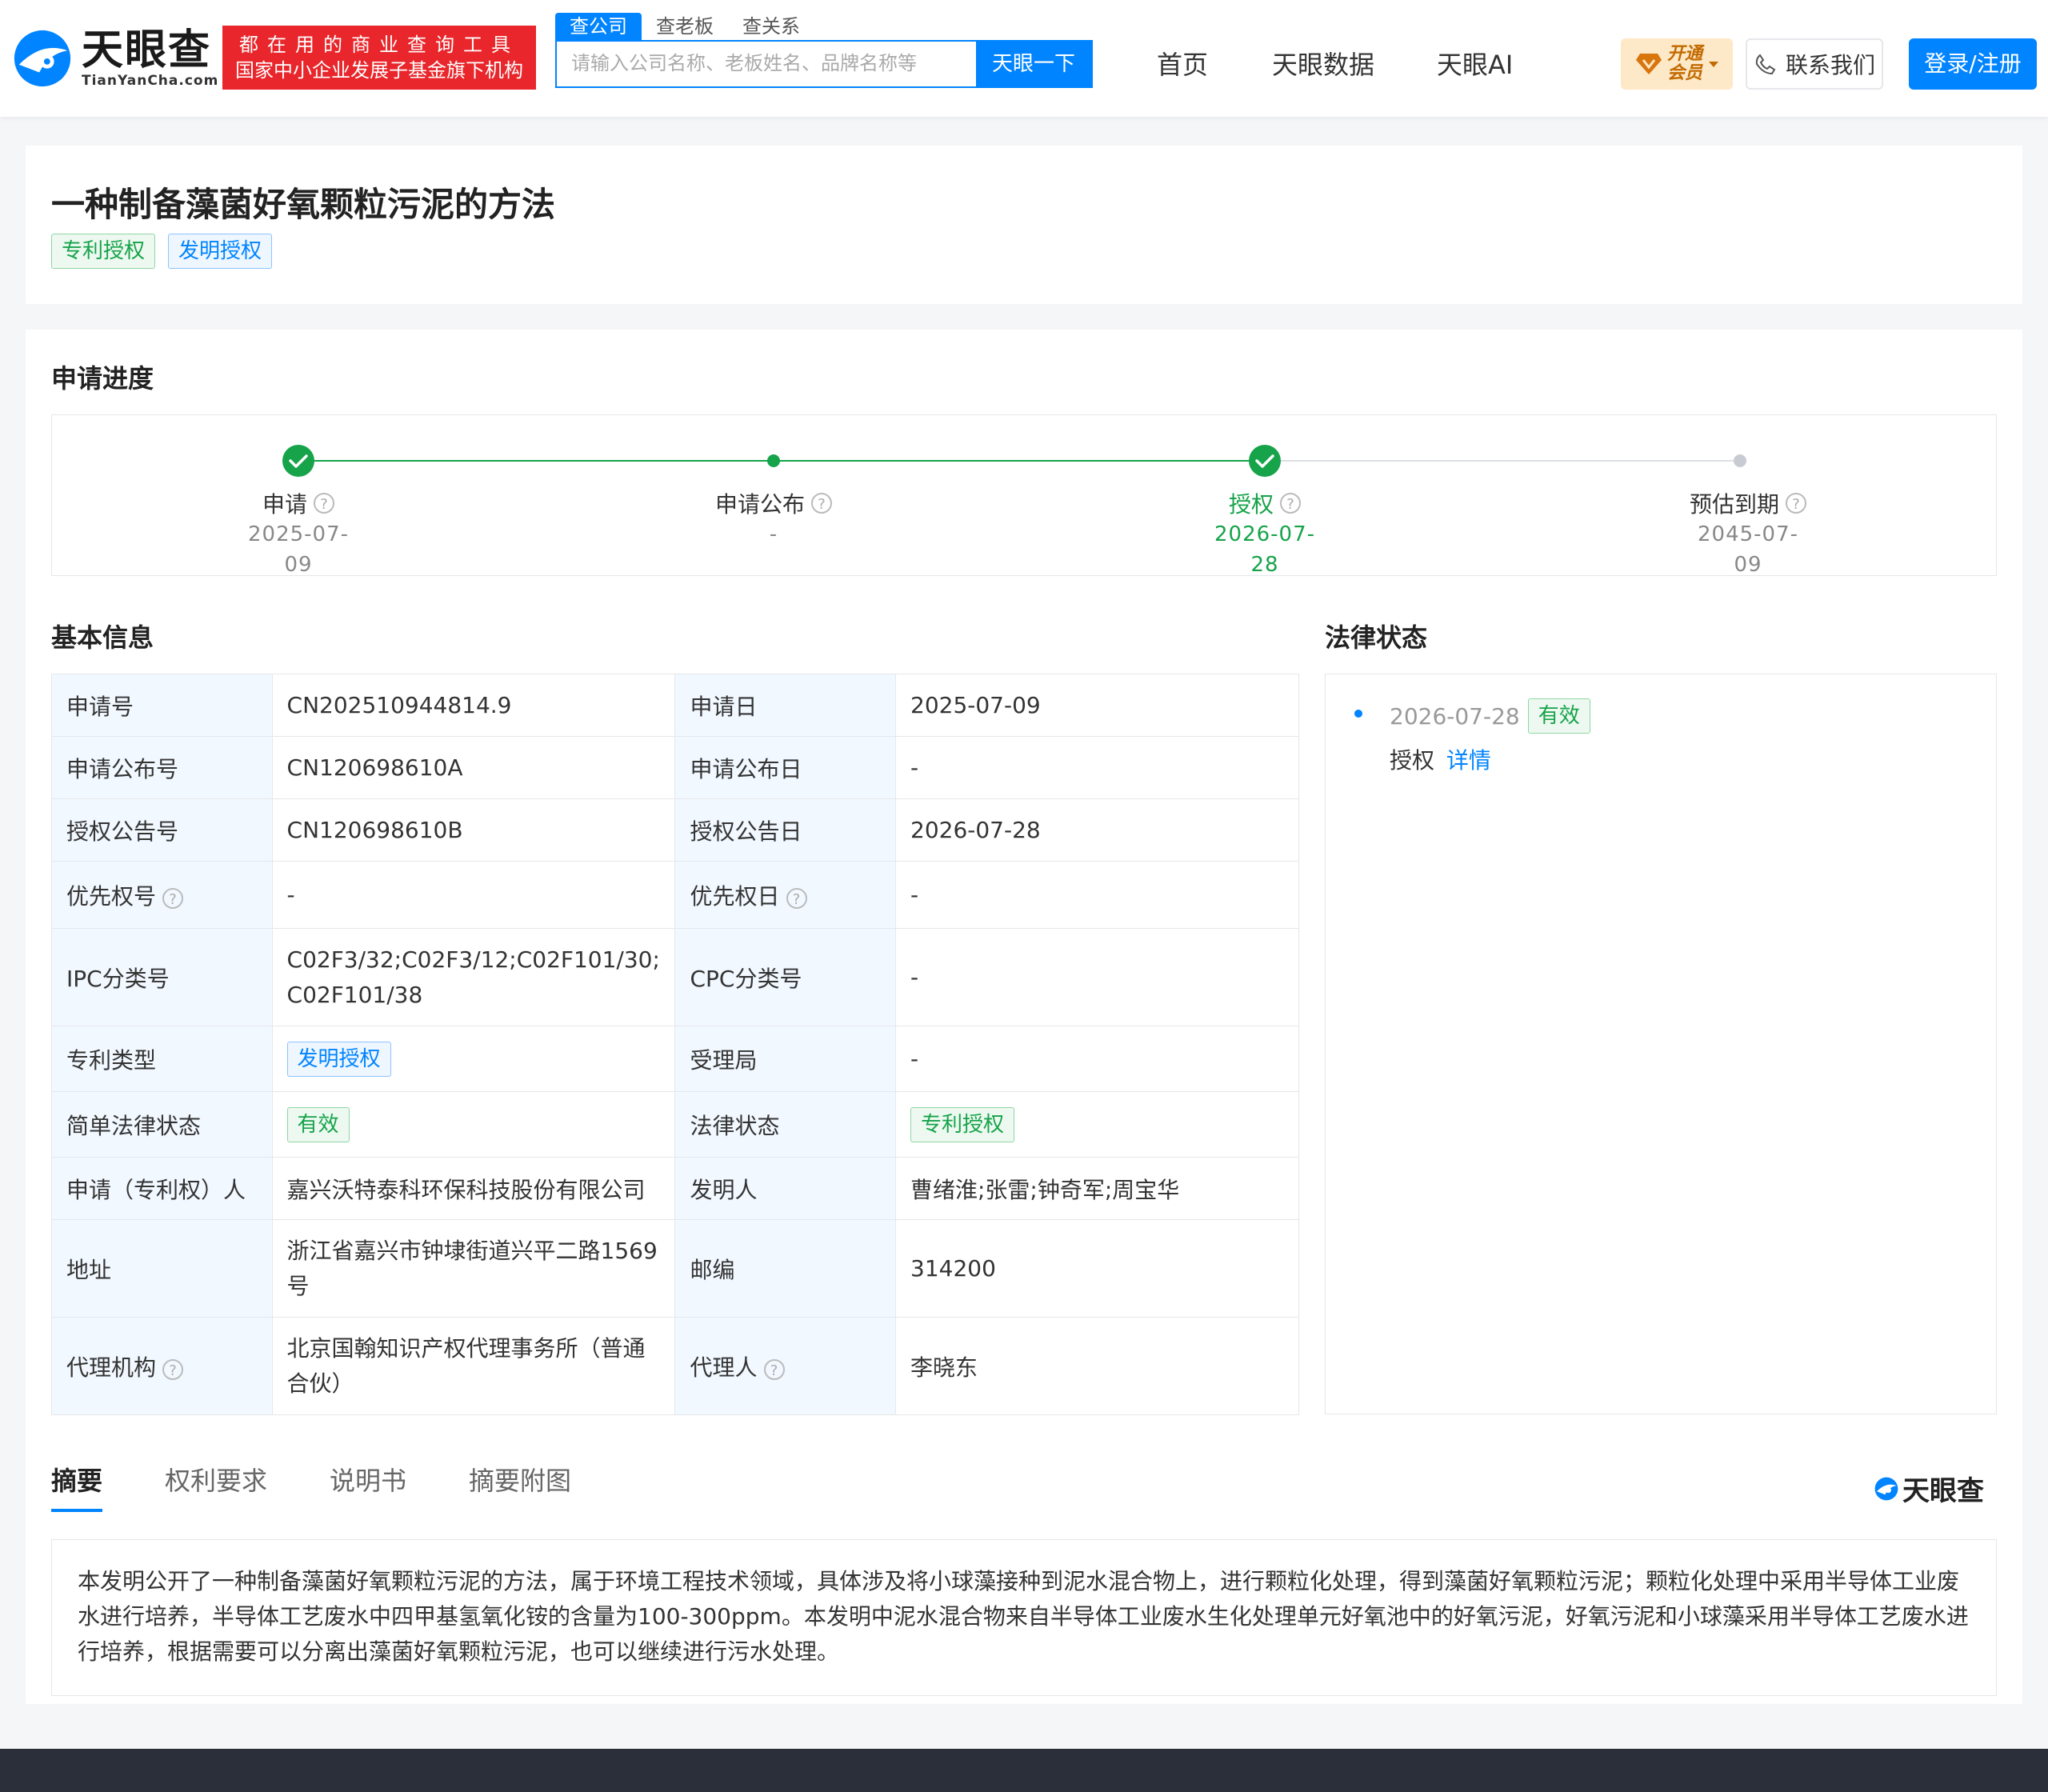 This screenshot has height=1792, width=2048. Describe the element at coordinates (1182, 63) in the screenshot. I see `nav-home: 首页` at that location.